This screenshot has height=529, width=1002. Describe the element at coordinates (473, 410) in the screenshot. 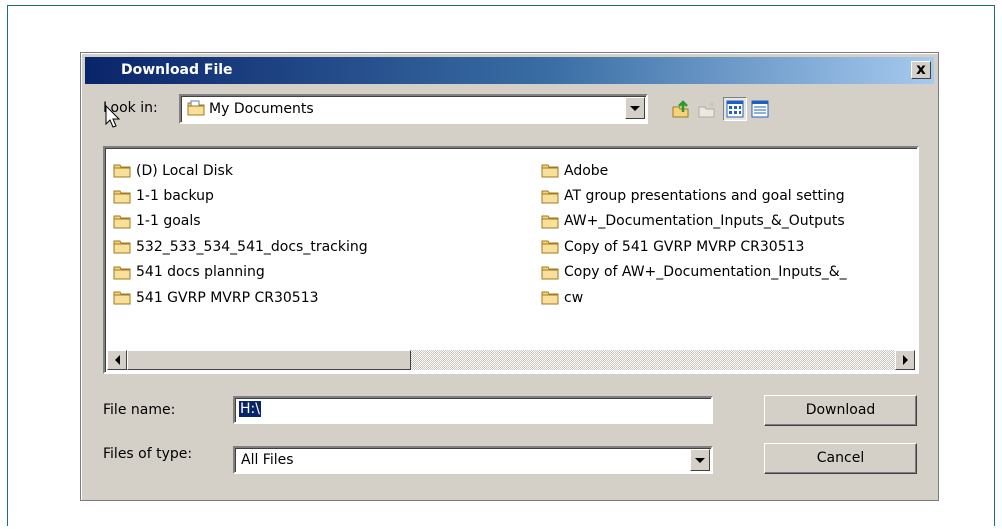

I see `file-name-input: H:\` at that location.